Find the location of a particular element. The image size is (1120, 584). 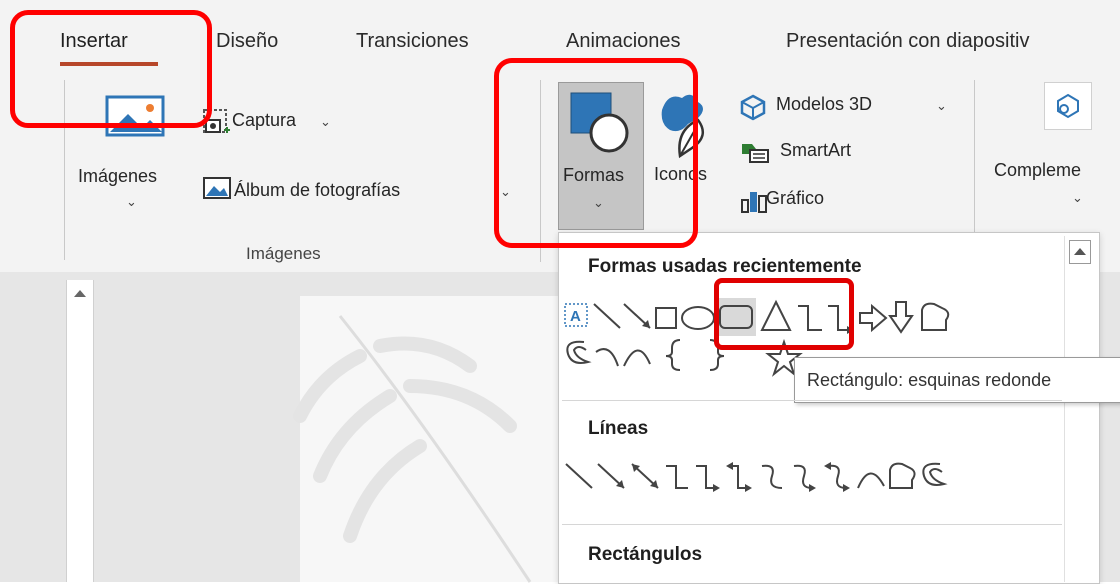

captura-button: Captura ⌄ is located at coordinates (282, 121).